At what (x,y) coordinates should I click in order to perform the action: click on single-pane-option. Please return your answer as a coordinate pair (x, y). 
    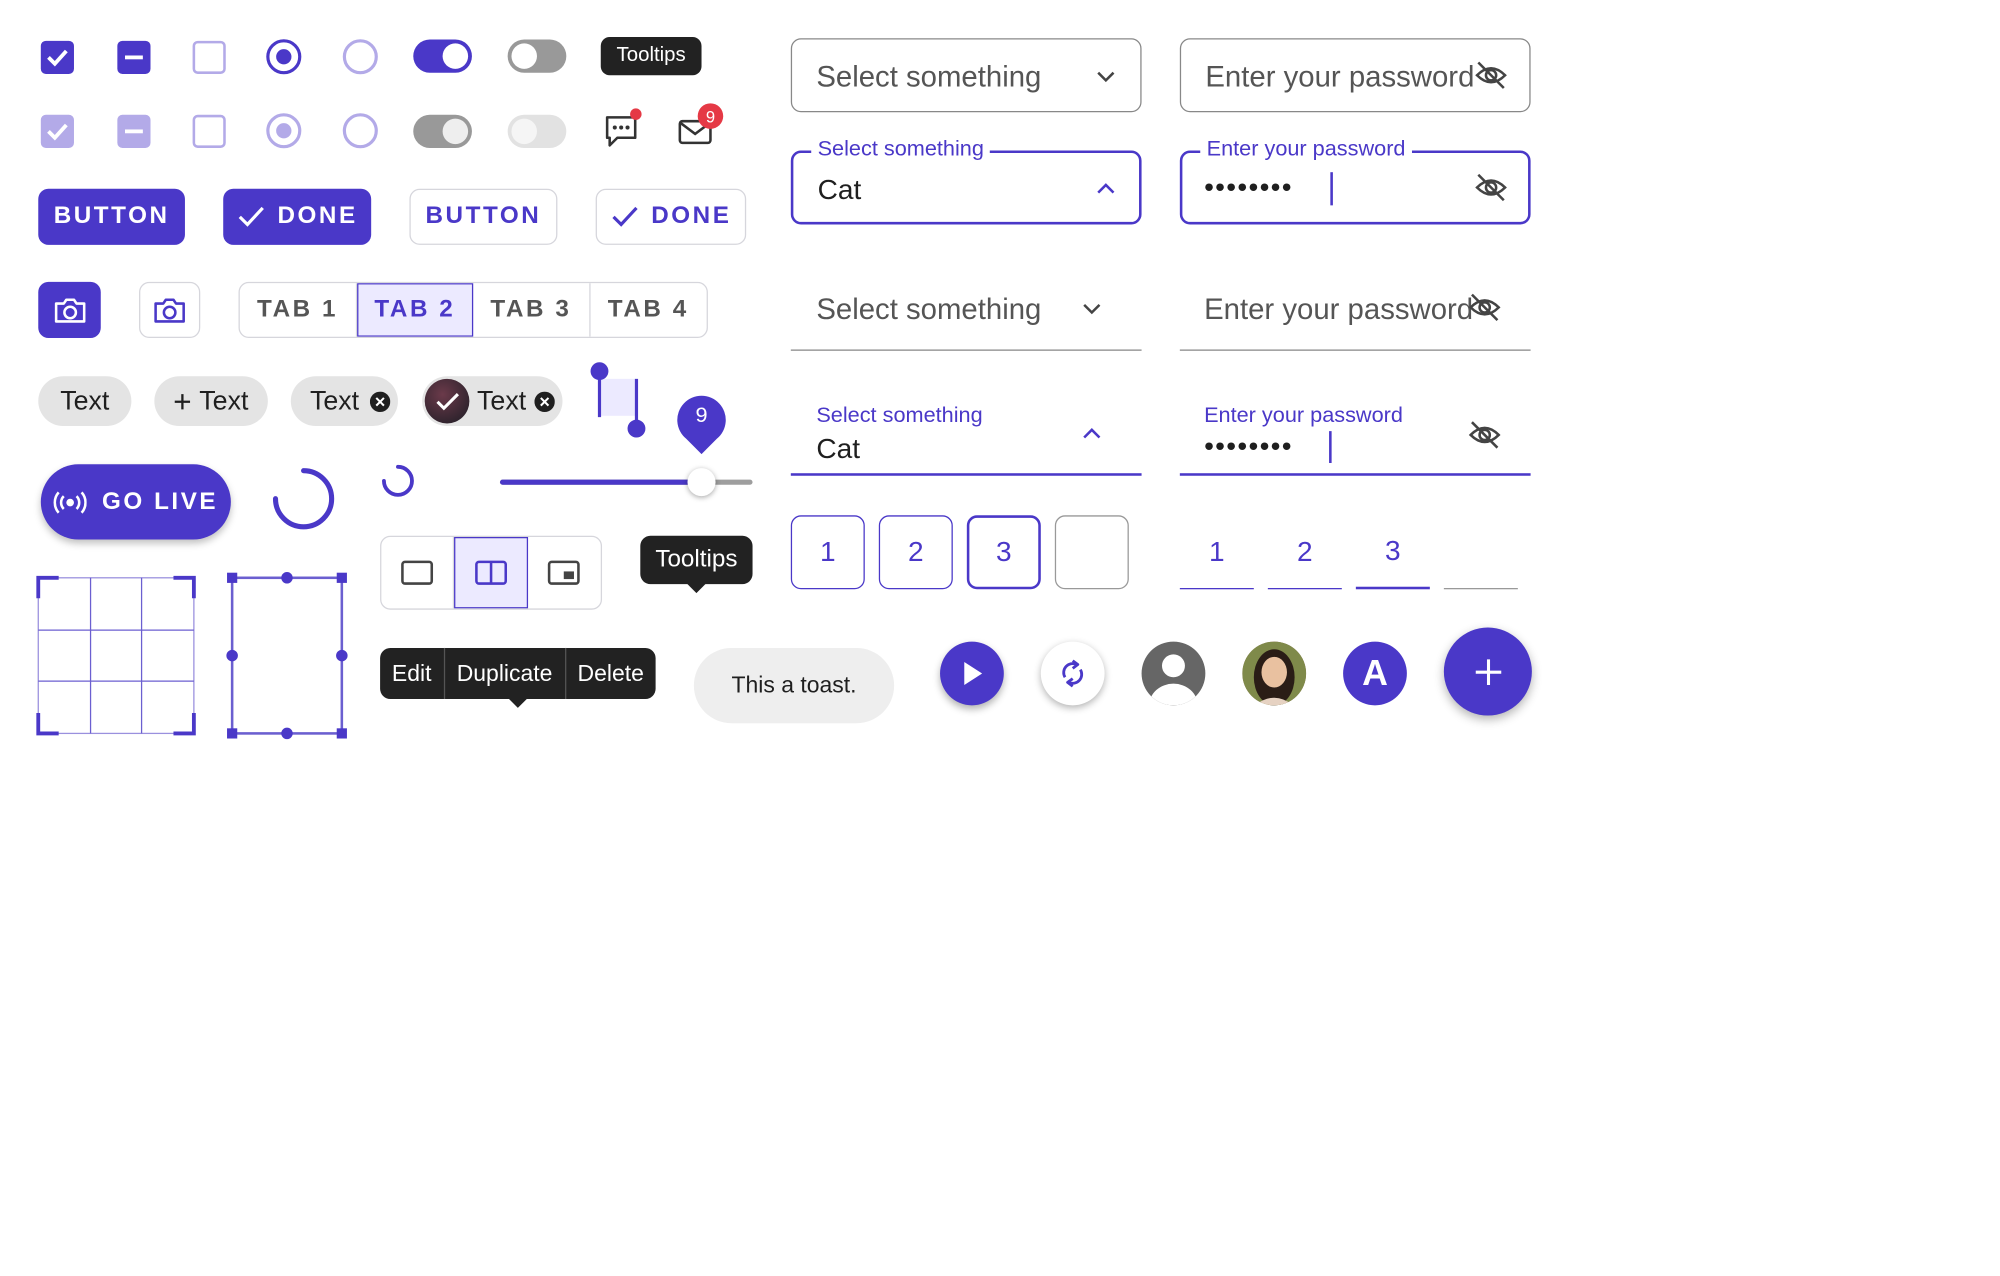
    Looking at the image, I should click on (418, 572).